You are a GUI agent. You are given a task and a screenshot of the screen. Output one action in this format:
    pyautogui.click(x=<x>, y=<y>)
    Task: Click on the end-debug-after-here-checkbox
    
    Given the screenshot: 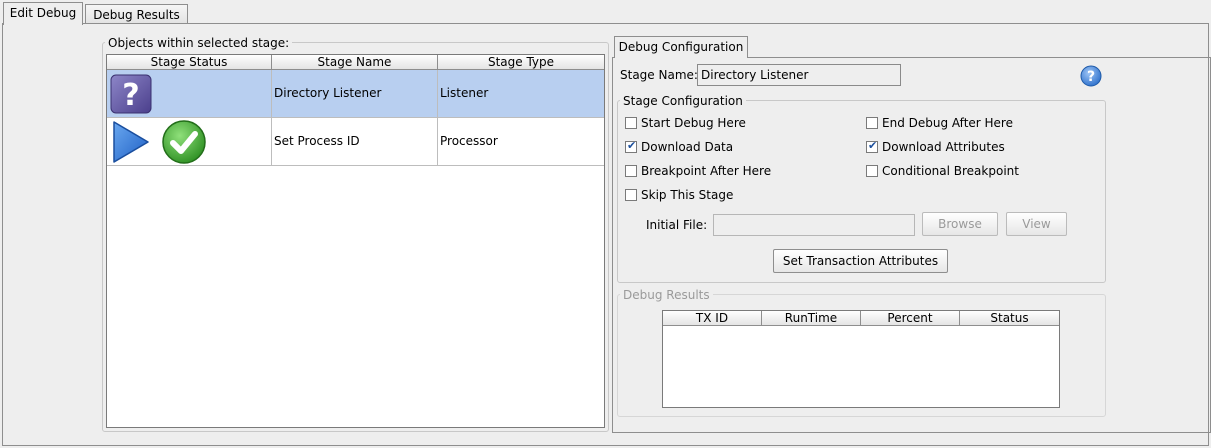 What is the action you would take?
    pyautogui.click(x=872, y=123)
    